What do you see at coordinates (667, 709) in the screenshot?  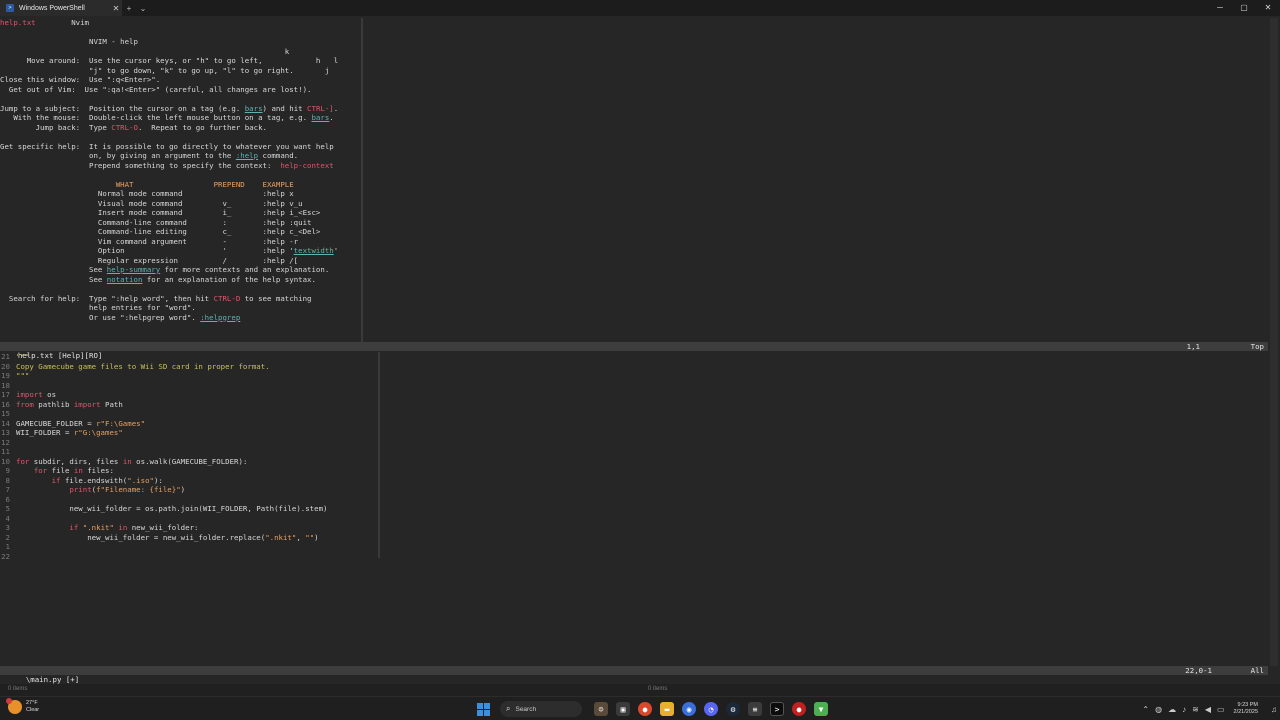 I see `file-explorer-icon: ▬` at bounding box center [667, 709].